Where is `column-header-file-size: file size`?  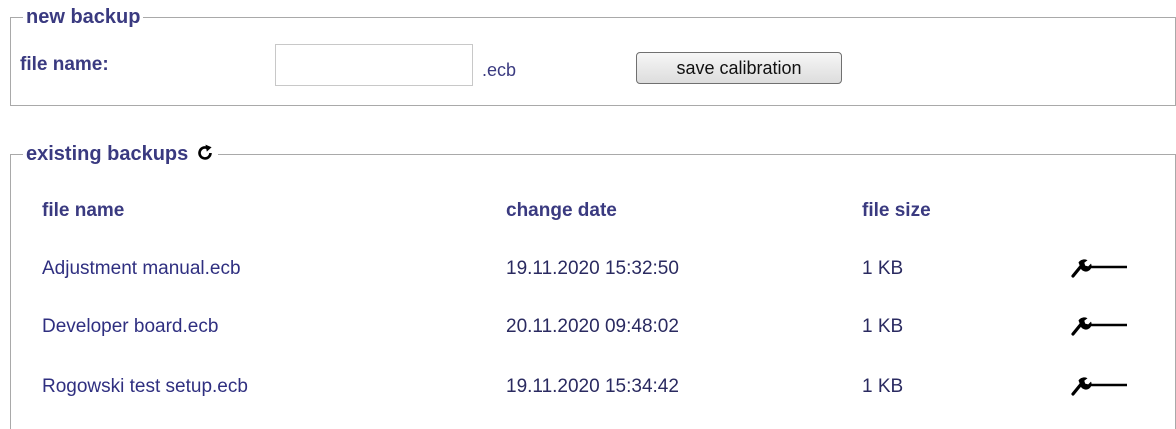
column-header-file-size: file size is located at coordinates (896, 210).